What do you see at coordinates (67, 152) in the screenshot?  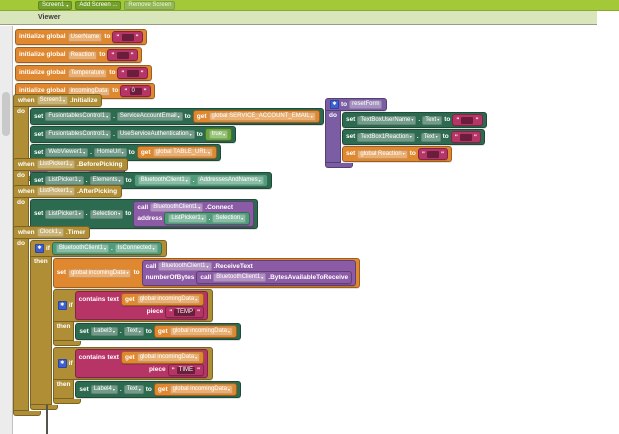 I see `dropdown-field: WebViewer1▾` at bounding box center [67, 152].